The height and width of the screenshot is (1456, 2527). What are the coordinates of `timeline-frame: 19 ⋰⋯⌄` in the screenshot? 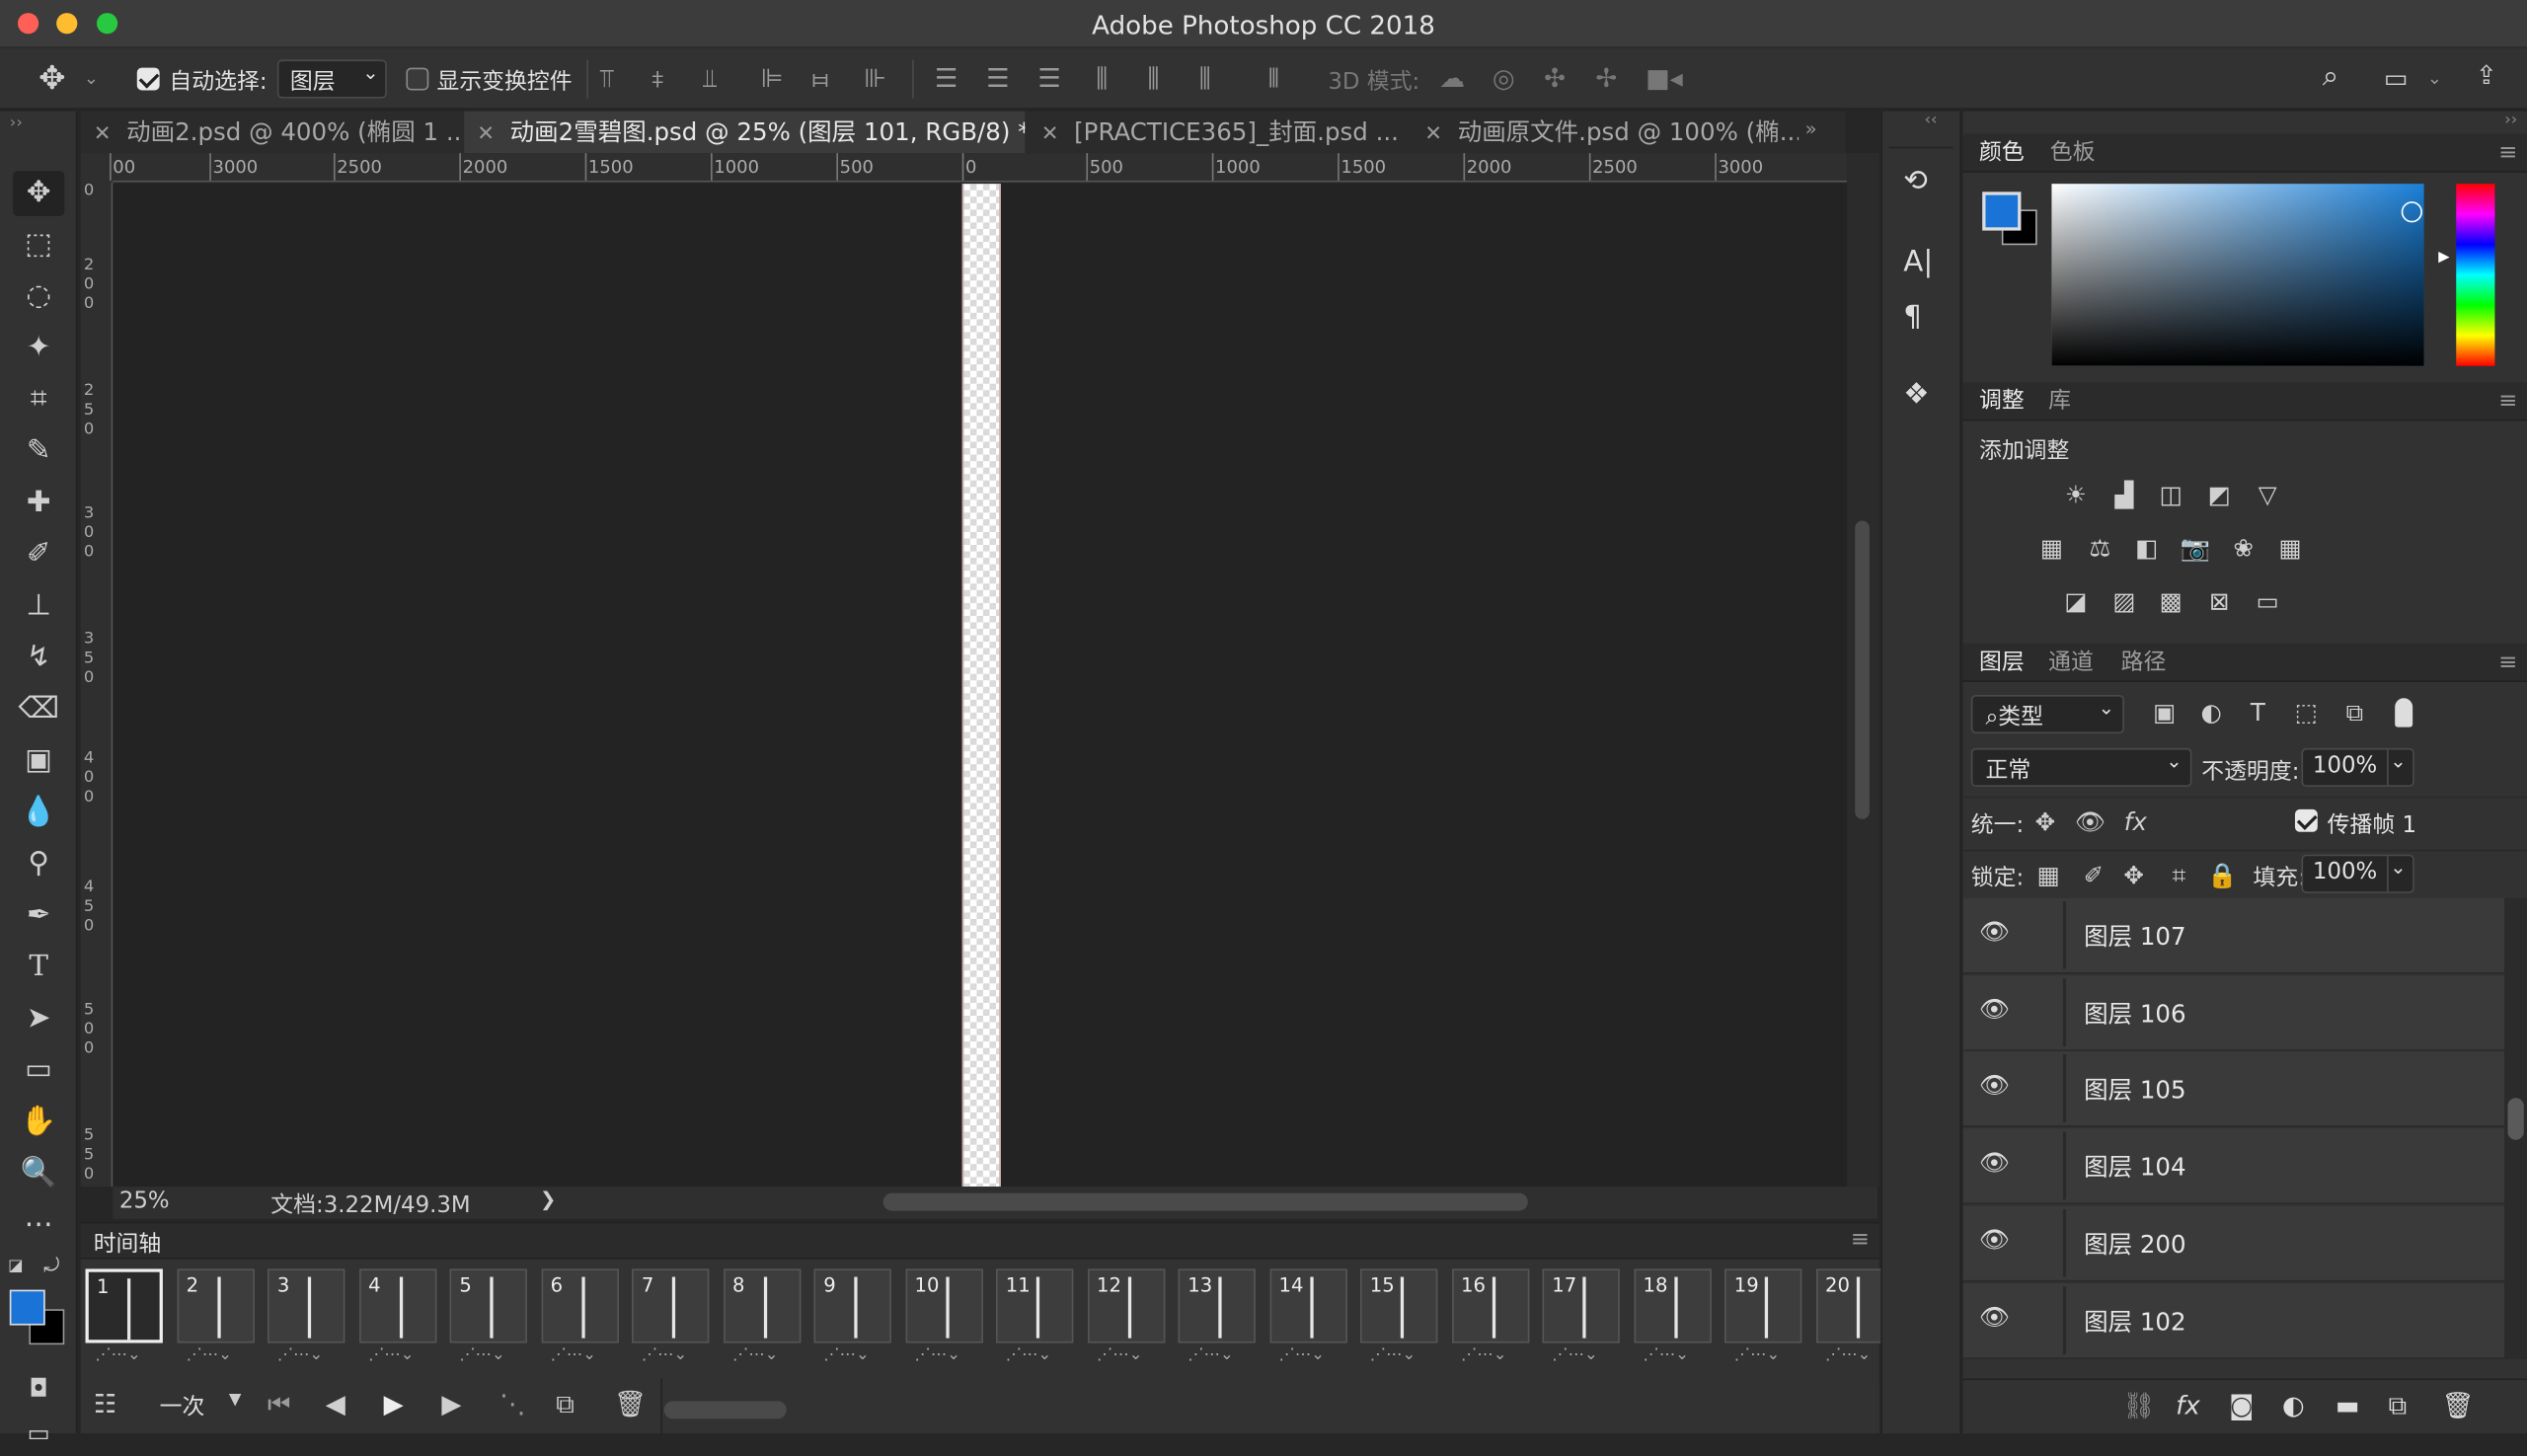 It's located at (1764, 1318).